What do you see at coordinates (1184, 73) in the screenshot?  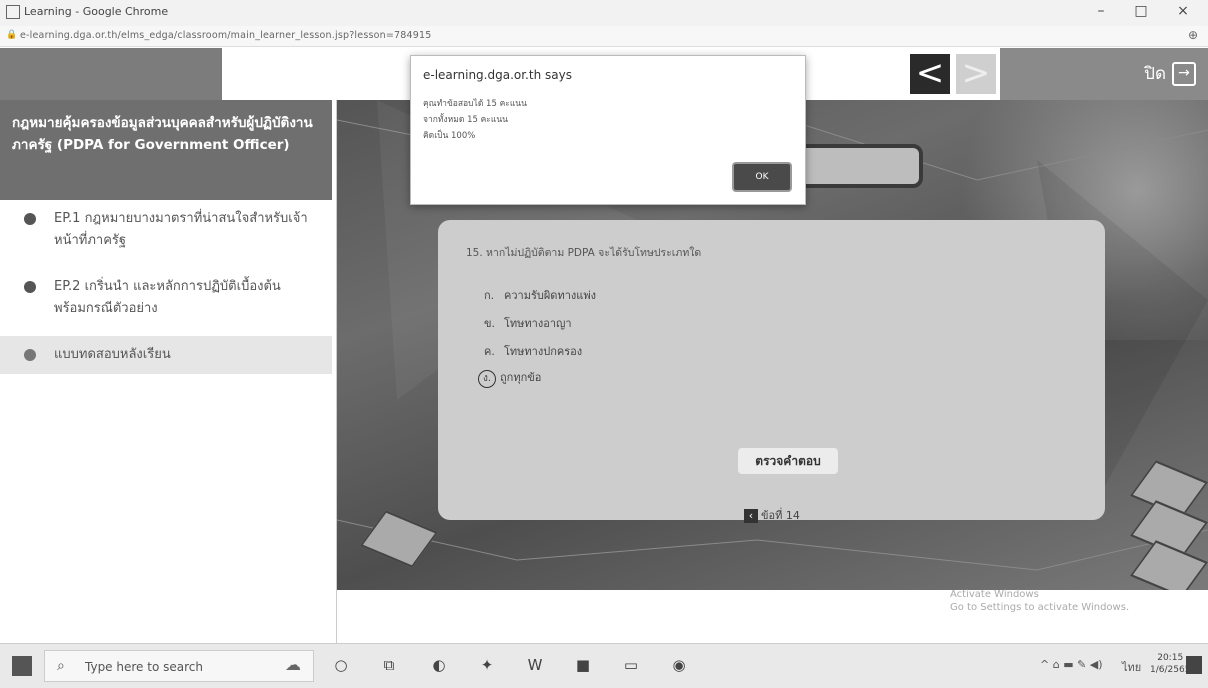 I see `exit-icon: →` at bounding box center [1184, 73].